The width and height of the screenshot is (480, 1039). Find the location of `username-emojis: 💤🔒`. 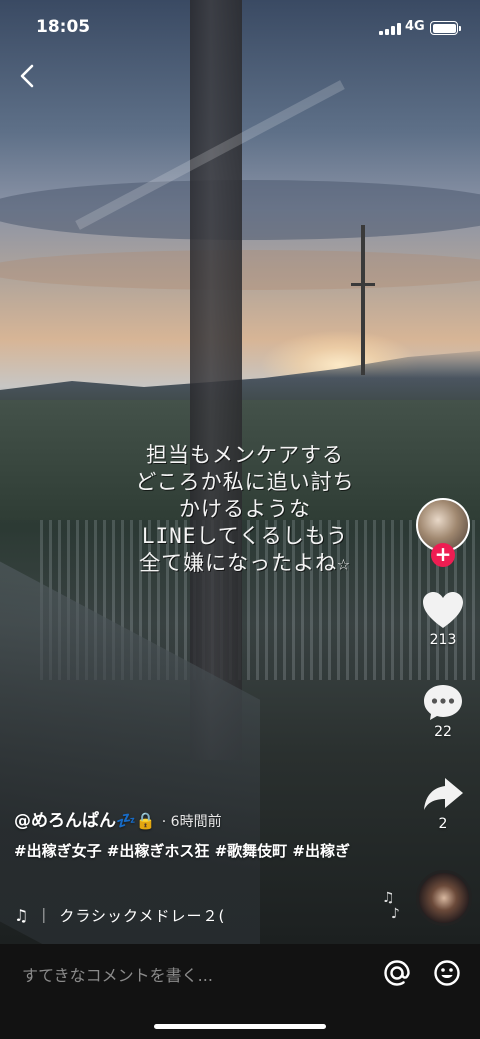

username-emojis: 💤🔒 is located at coordinates (136, 820).